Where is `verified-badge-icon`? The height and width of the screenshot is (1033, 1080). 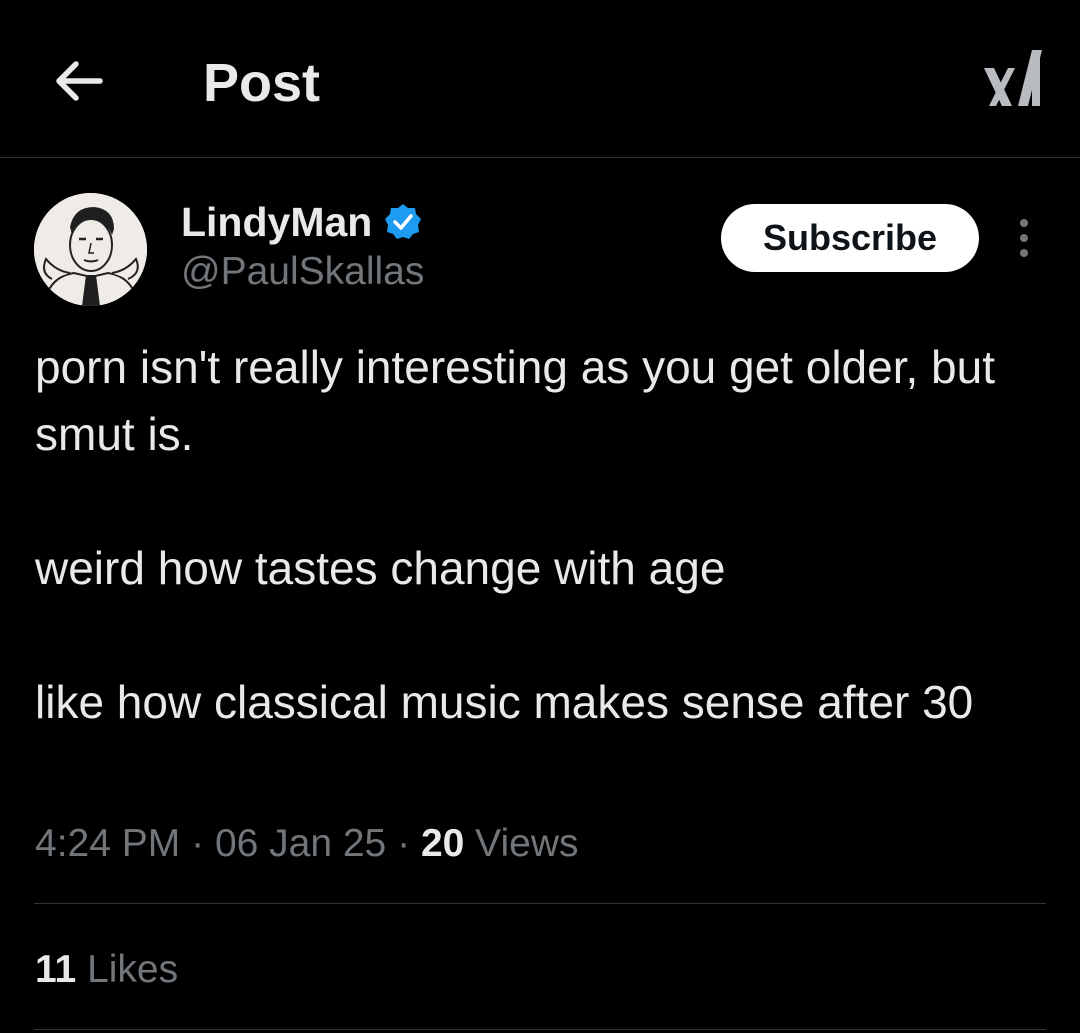
verified-badge-icon is located at coordinates (403, 221).